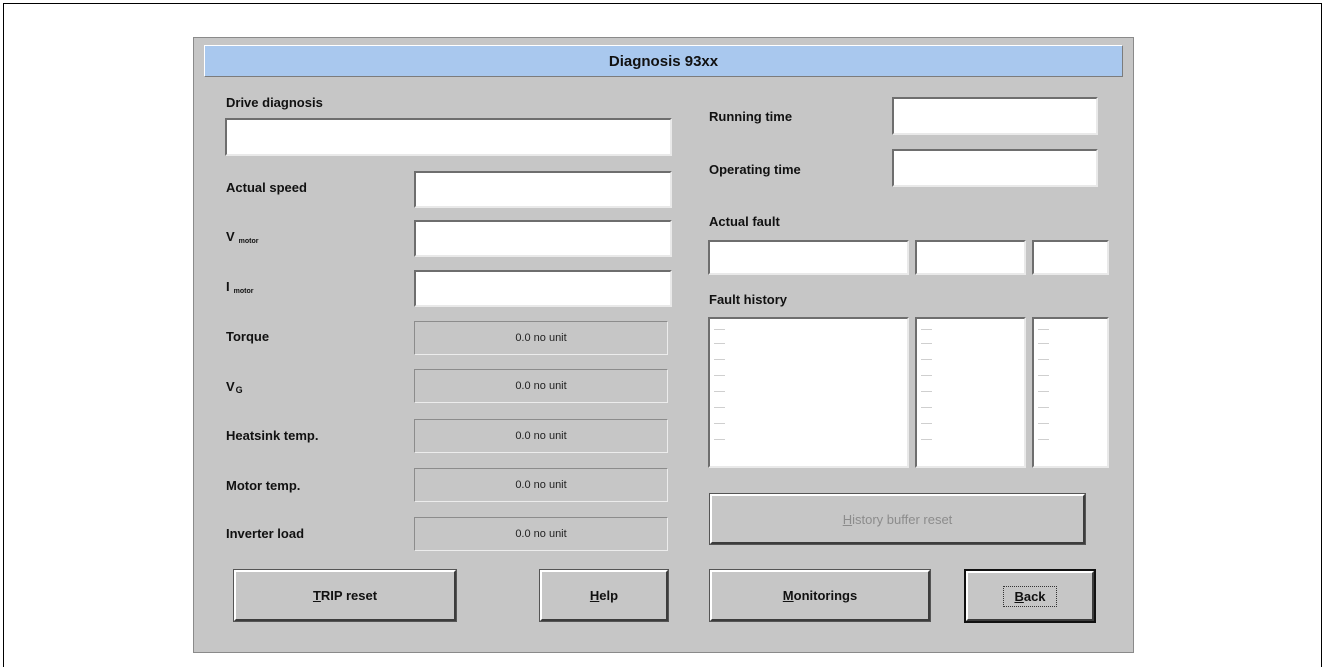  What do you see at coordinates (543, 288) in the screenshot?
I see `i-motor-field` at bounding box center [543, 288].